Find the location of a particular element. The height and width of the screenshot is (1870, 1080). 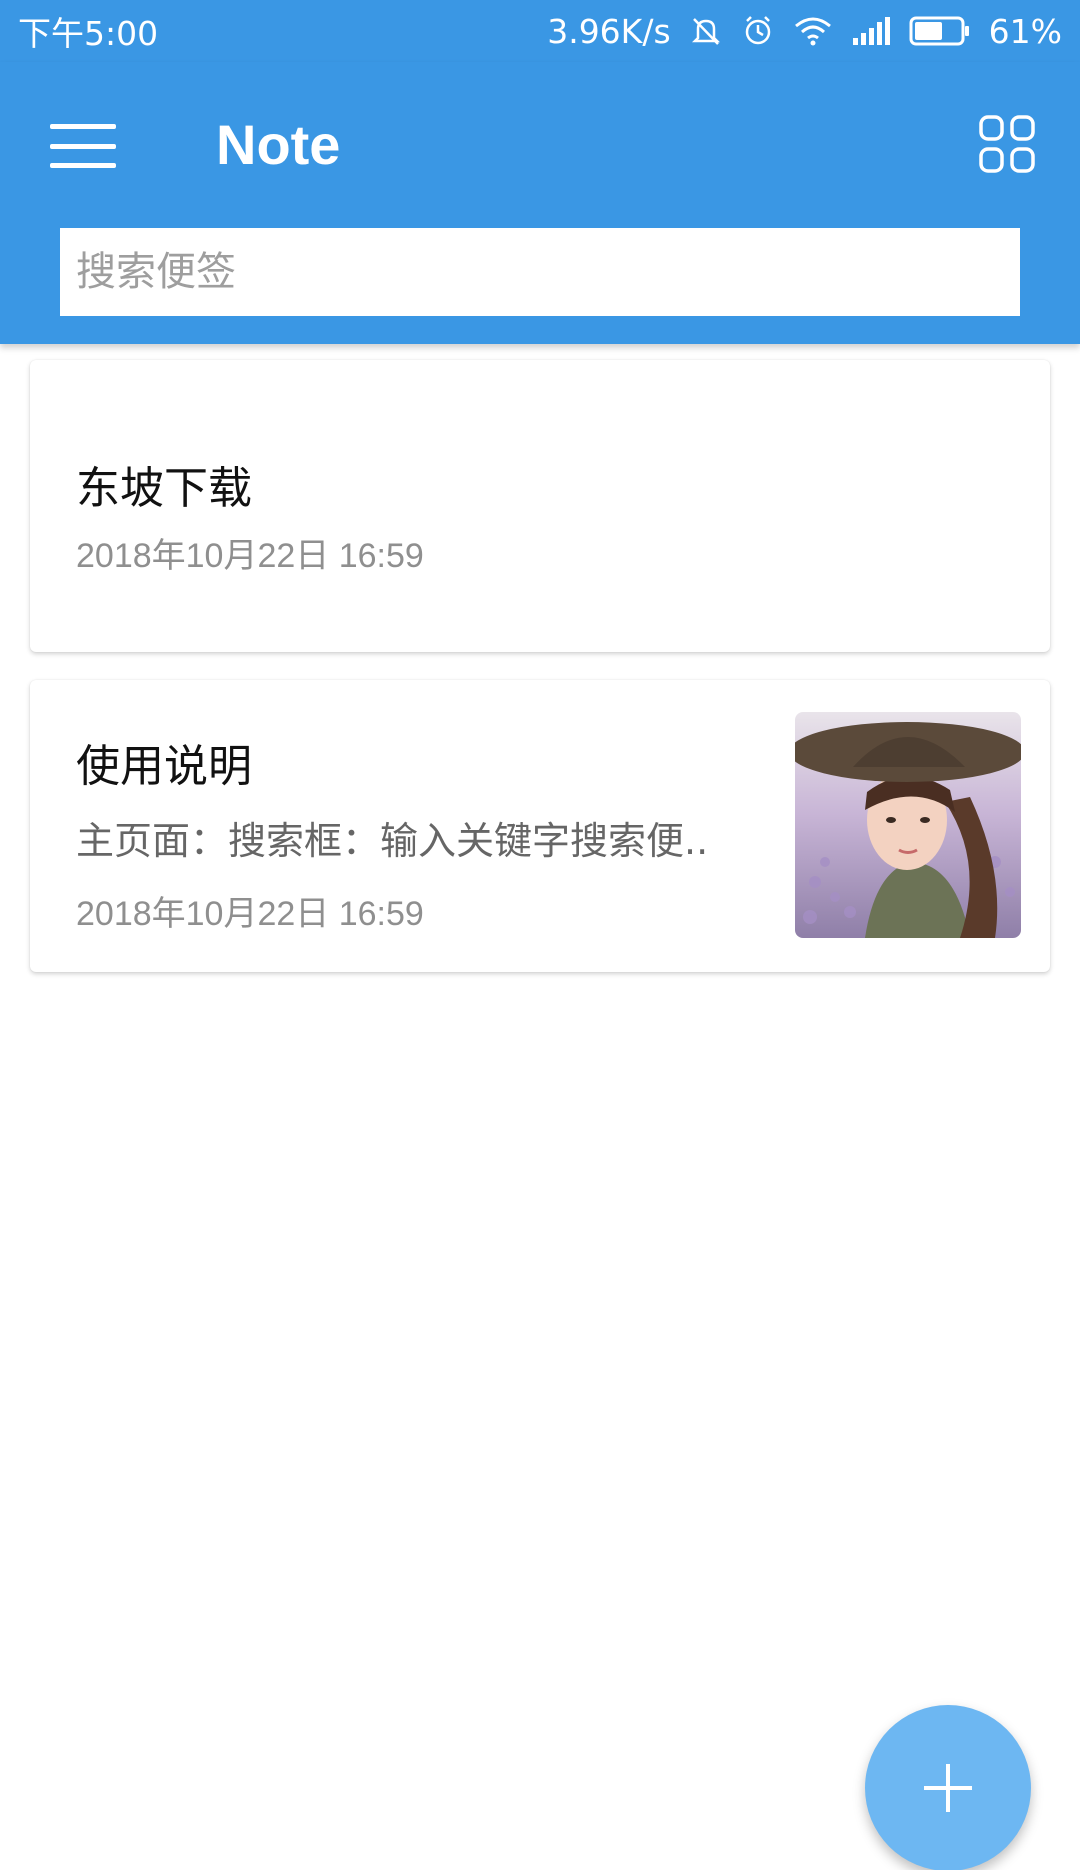

note-card: 东坡下载 2018年10月22日 16:59 is located at coordinates (540, 506).